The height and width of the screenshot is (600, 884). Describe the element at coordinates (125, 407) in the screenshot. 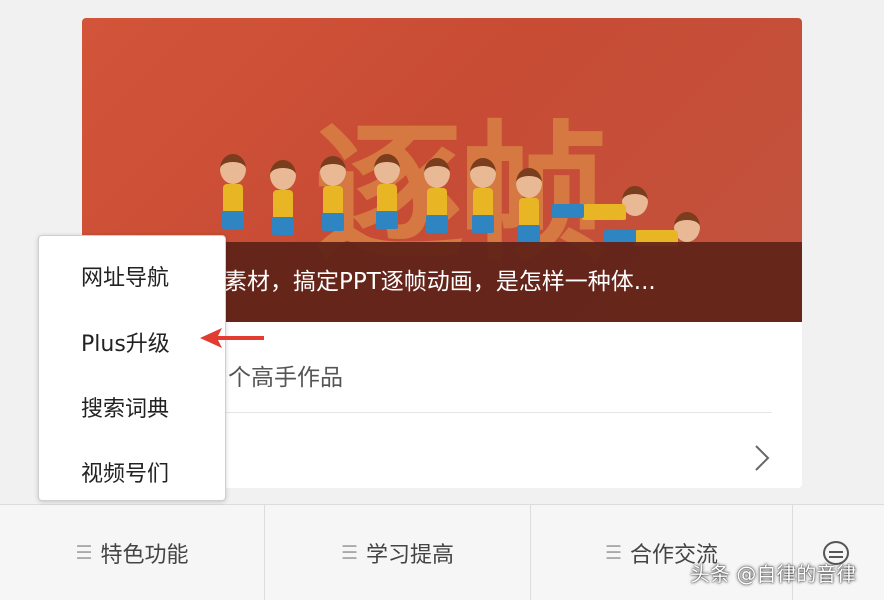

I see `submenu-item-dictionary: 搜索词典` at that location.